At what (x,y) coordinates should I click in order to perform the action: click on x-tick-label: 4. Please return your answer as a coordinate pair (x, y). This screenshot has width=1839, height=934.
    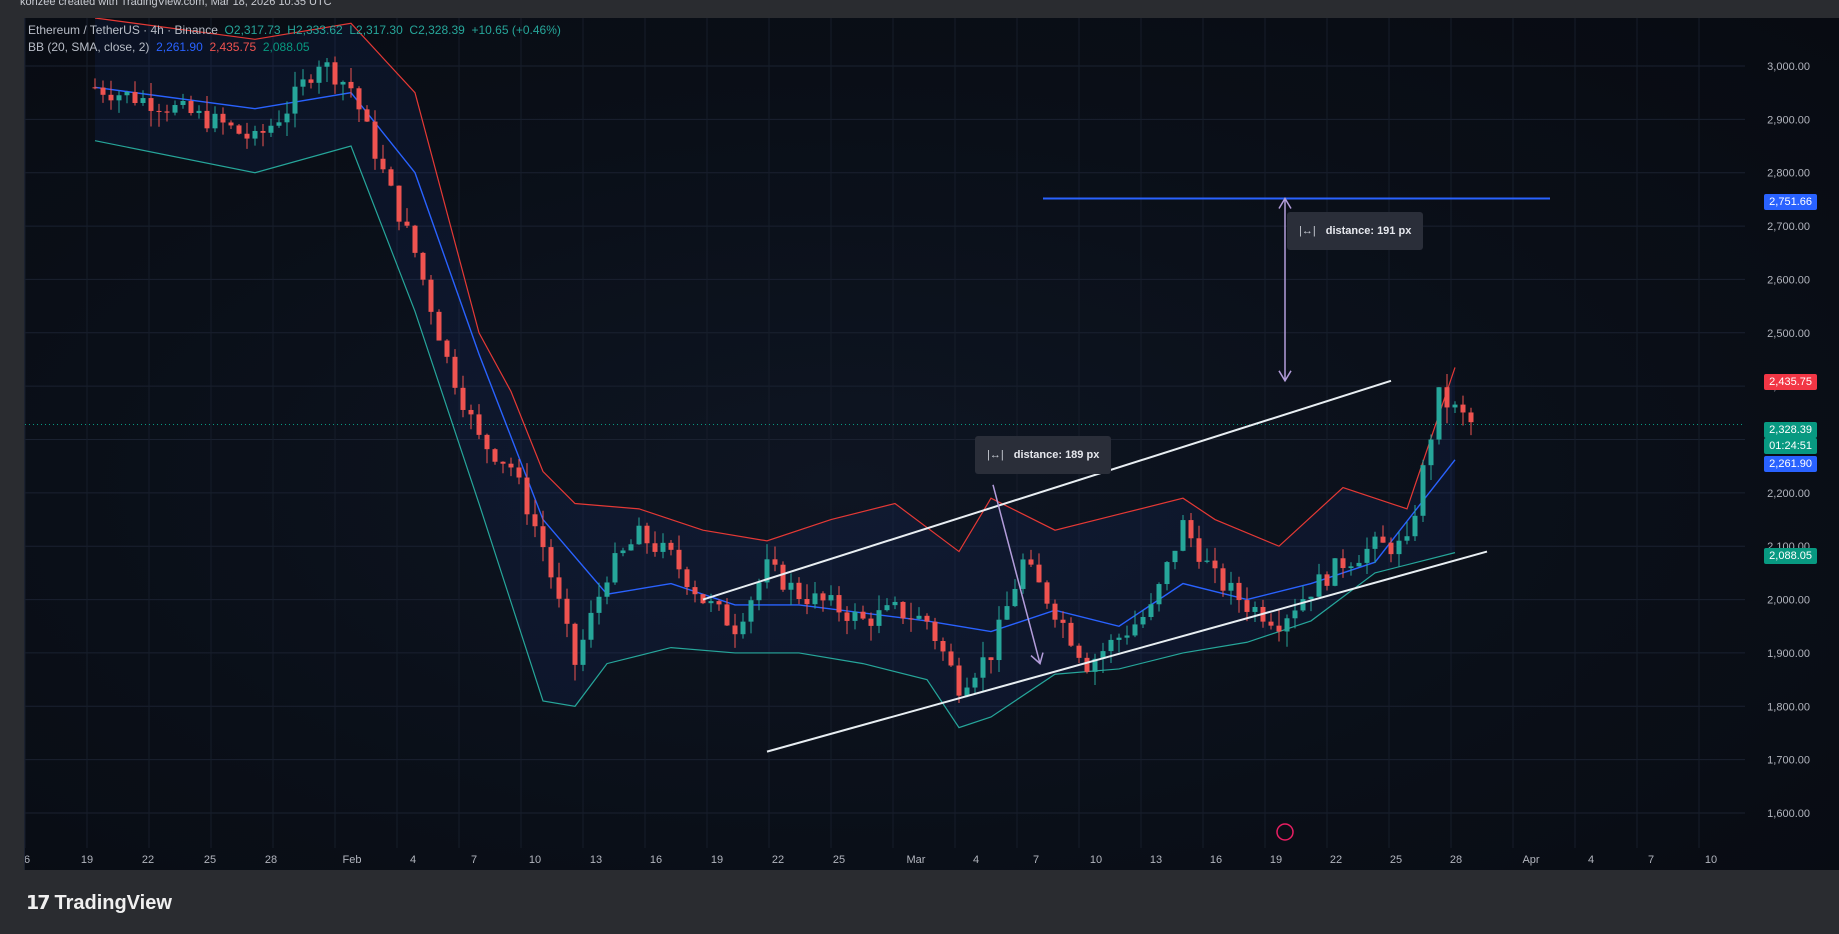
    Looking at the image, I should click on (976, 860).